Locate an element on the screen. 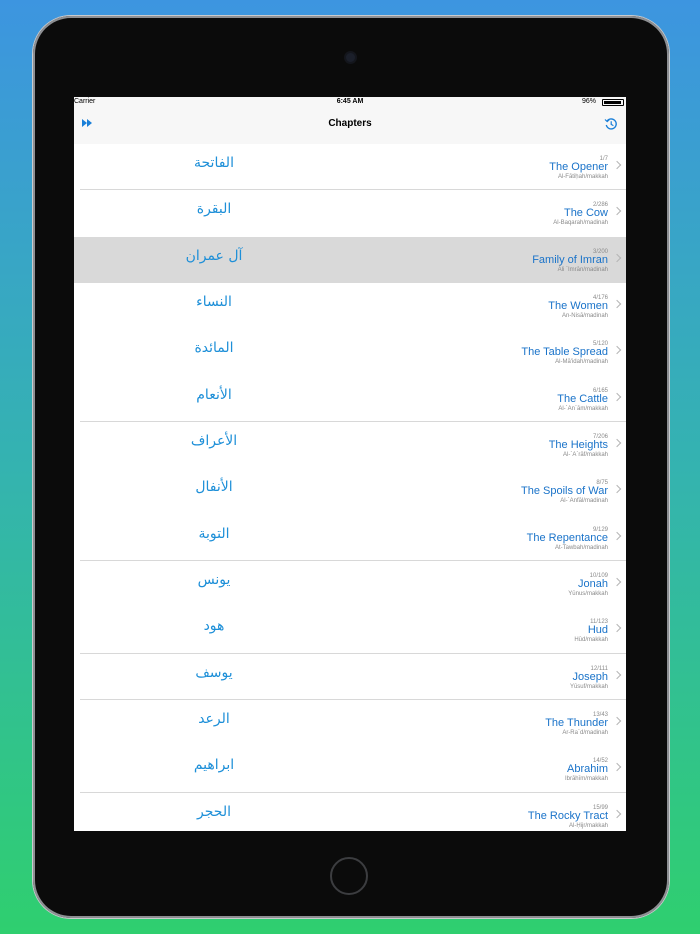 The image size is (700, 934). chapter-transliteration: Al-Baqarah/madinah is located at coordinates (580, 223).